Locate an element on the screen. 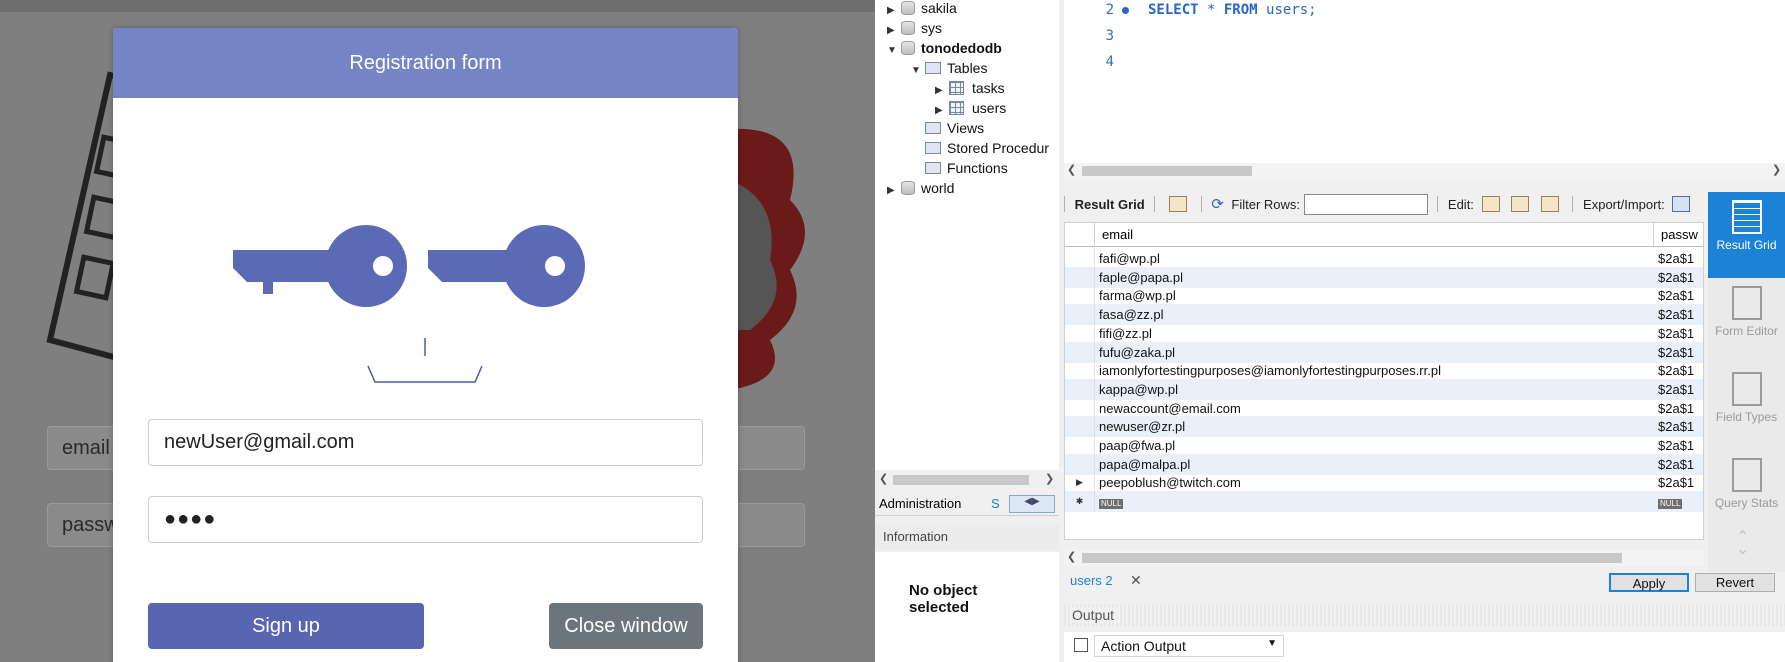  schema-label: tonodedodb is located at coordinates (961, 48).